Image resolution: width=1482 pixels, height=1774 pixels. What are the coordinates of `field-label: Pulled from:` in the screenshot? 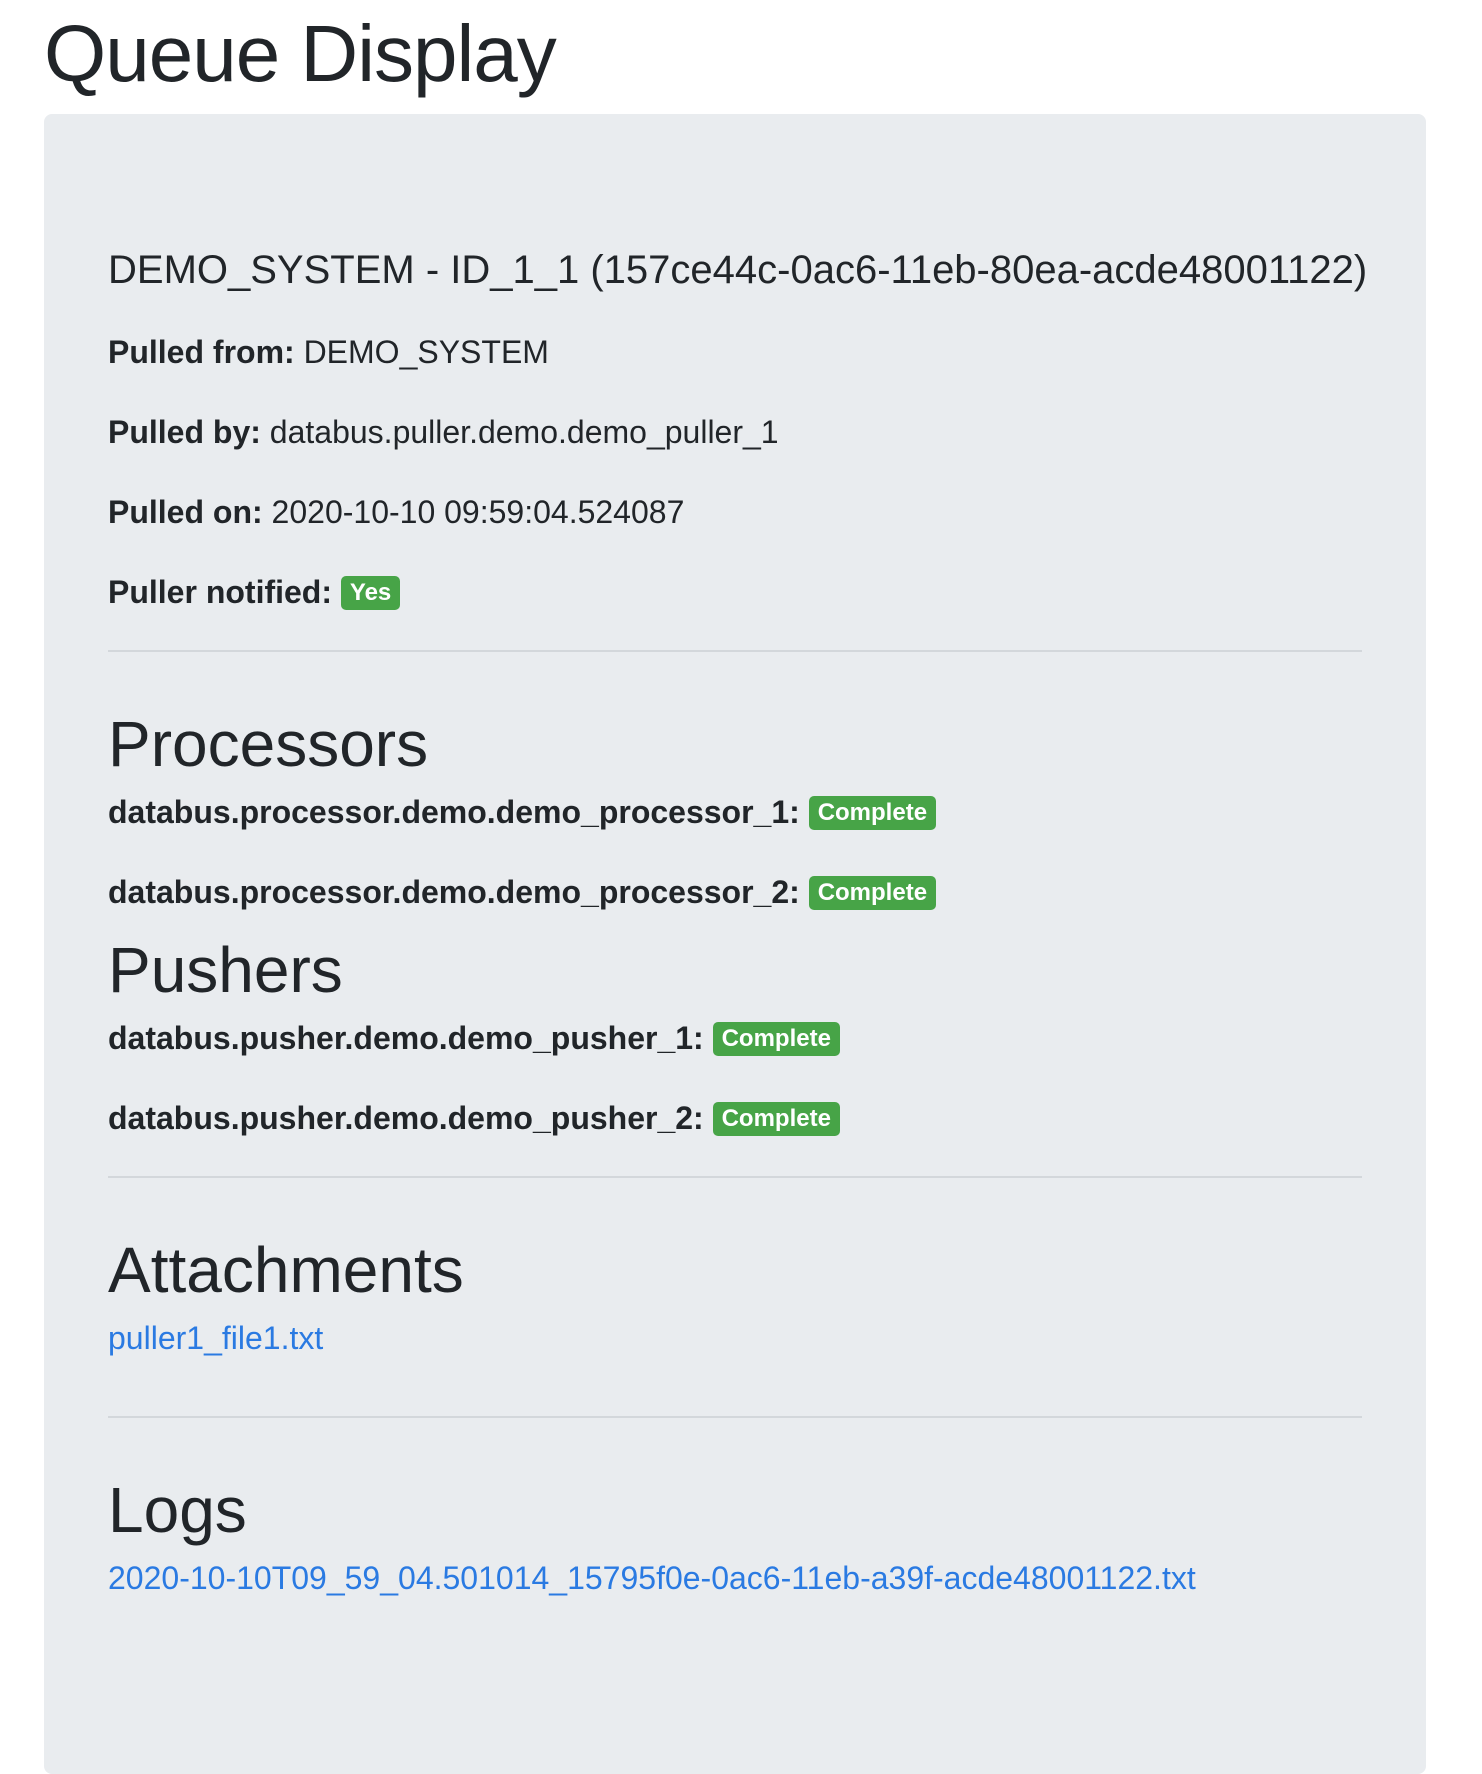 It's located at (201, 352).